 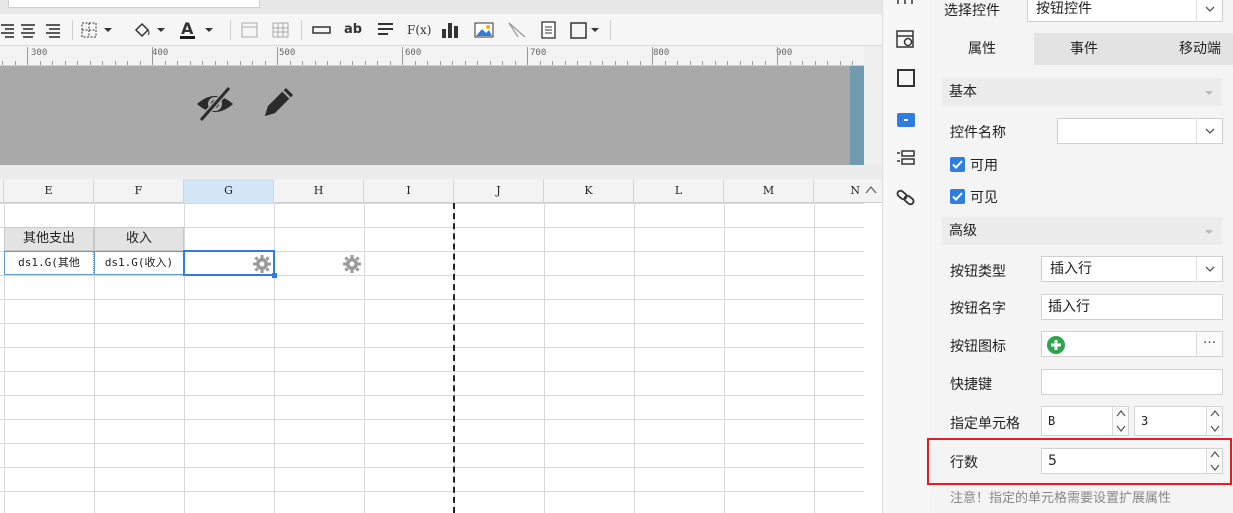 I want to click on column-header-i: I, so click(x=409, y=191).